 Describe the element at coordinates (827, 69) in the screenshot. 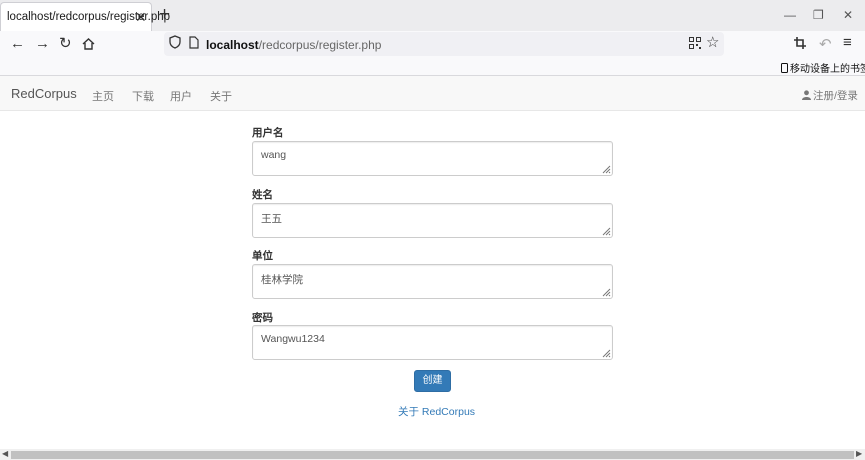

I see `mobile-bookmarks-label: 移动设备上的书签` at that location.